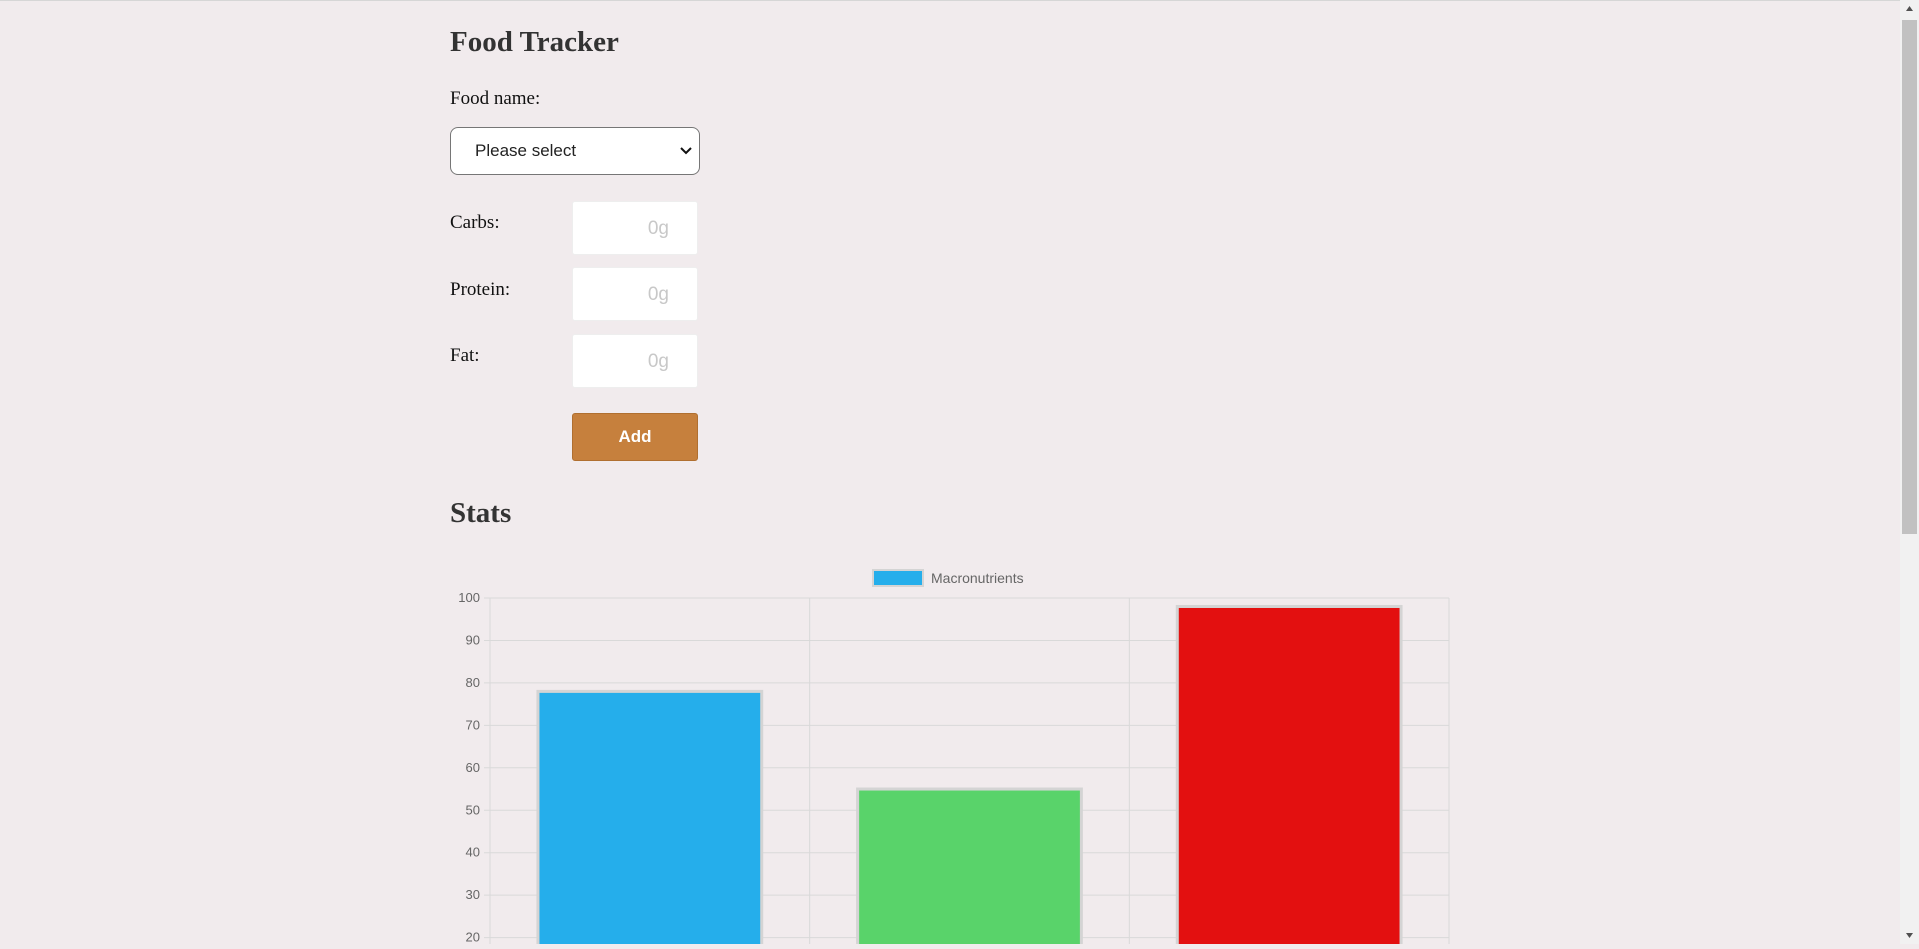 This screenshot has width=1919, height=949. What do you see at coordinates (635, 361) in the screenshot?
I see `fat-input: 0g` at bounding box center [635, 361].